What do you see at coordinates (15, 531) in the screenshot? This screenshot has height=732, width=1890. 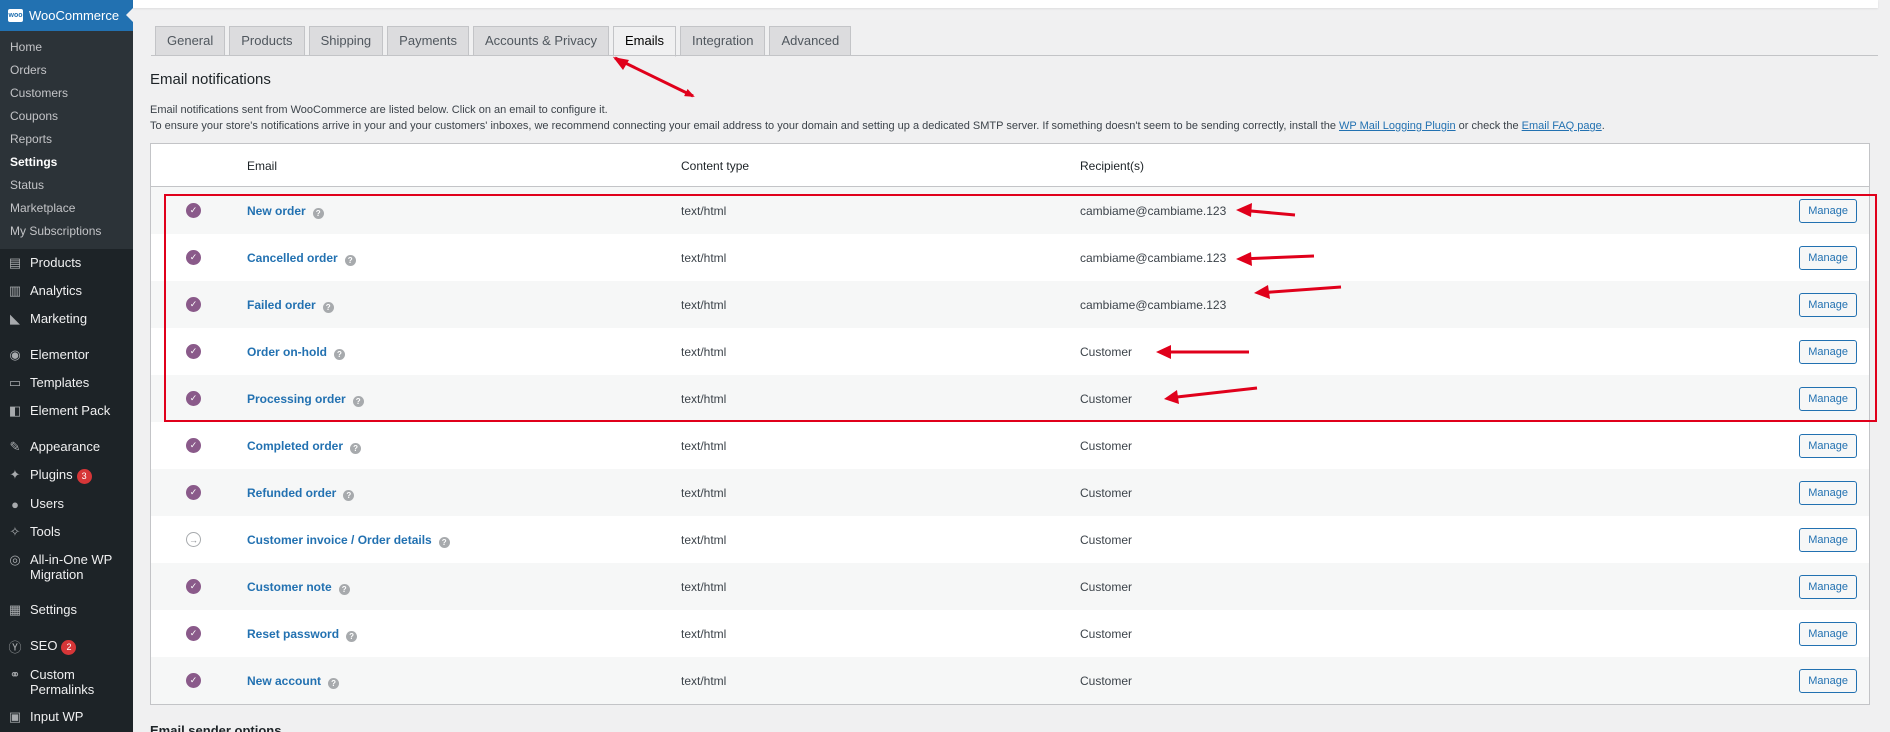 I see `wrench-icon: ✧` at bounding box center [15, 531].